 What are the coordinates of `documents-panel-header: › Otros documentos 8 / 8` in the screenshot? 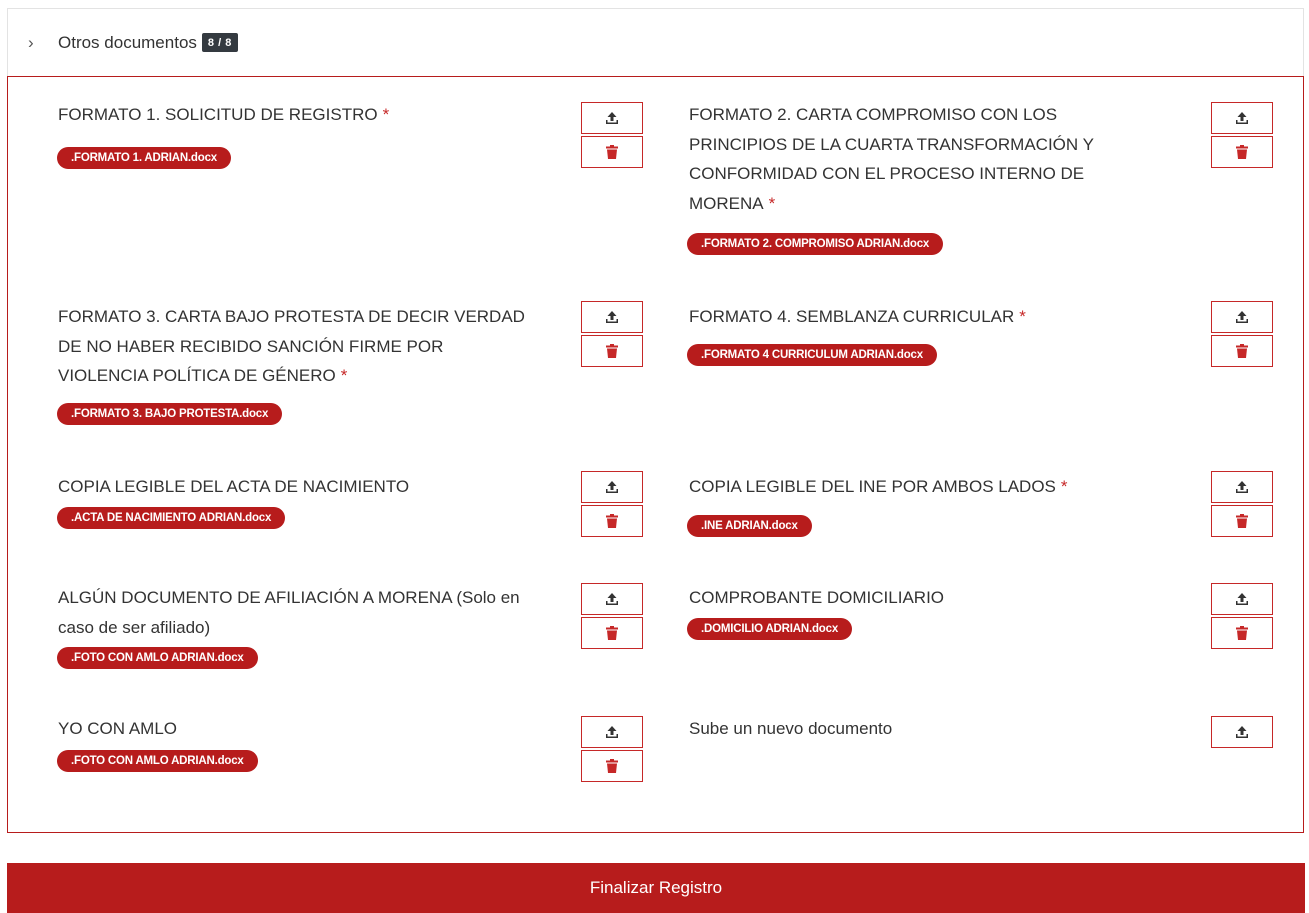 It's located at (655, 42).